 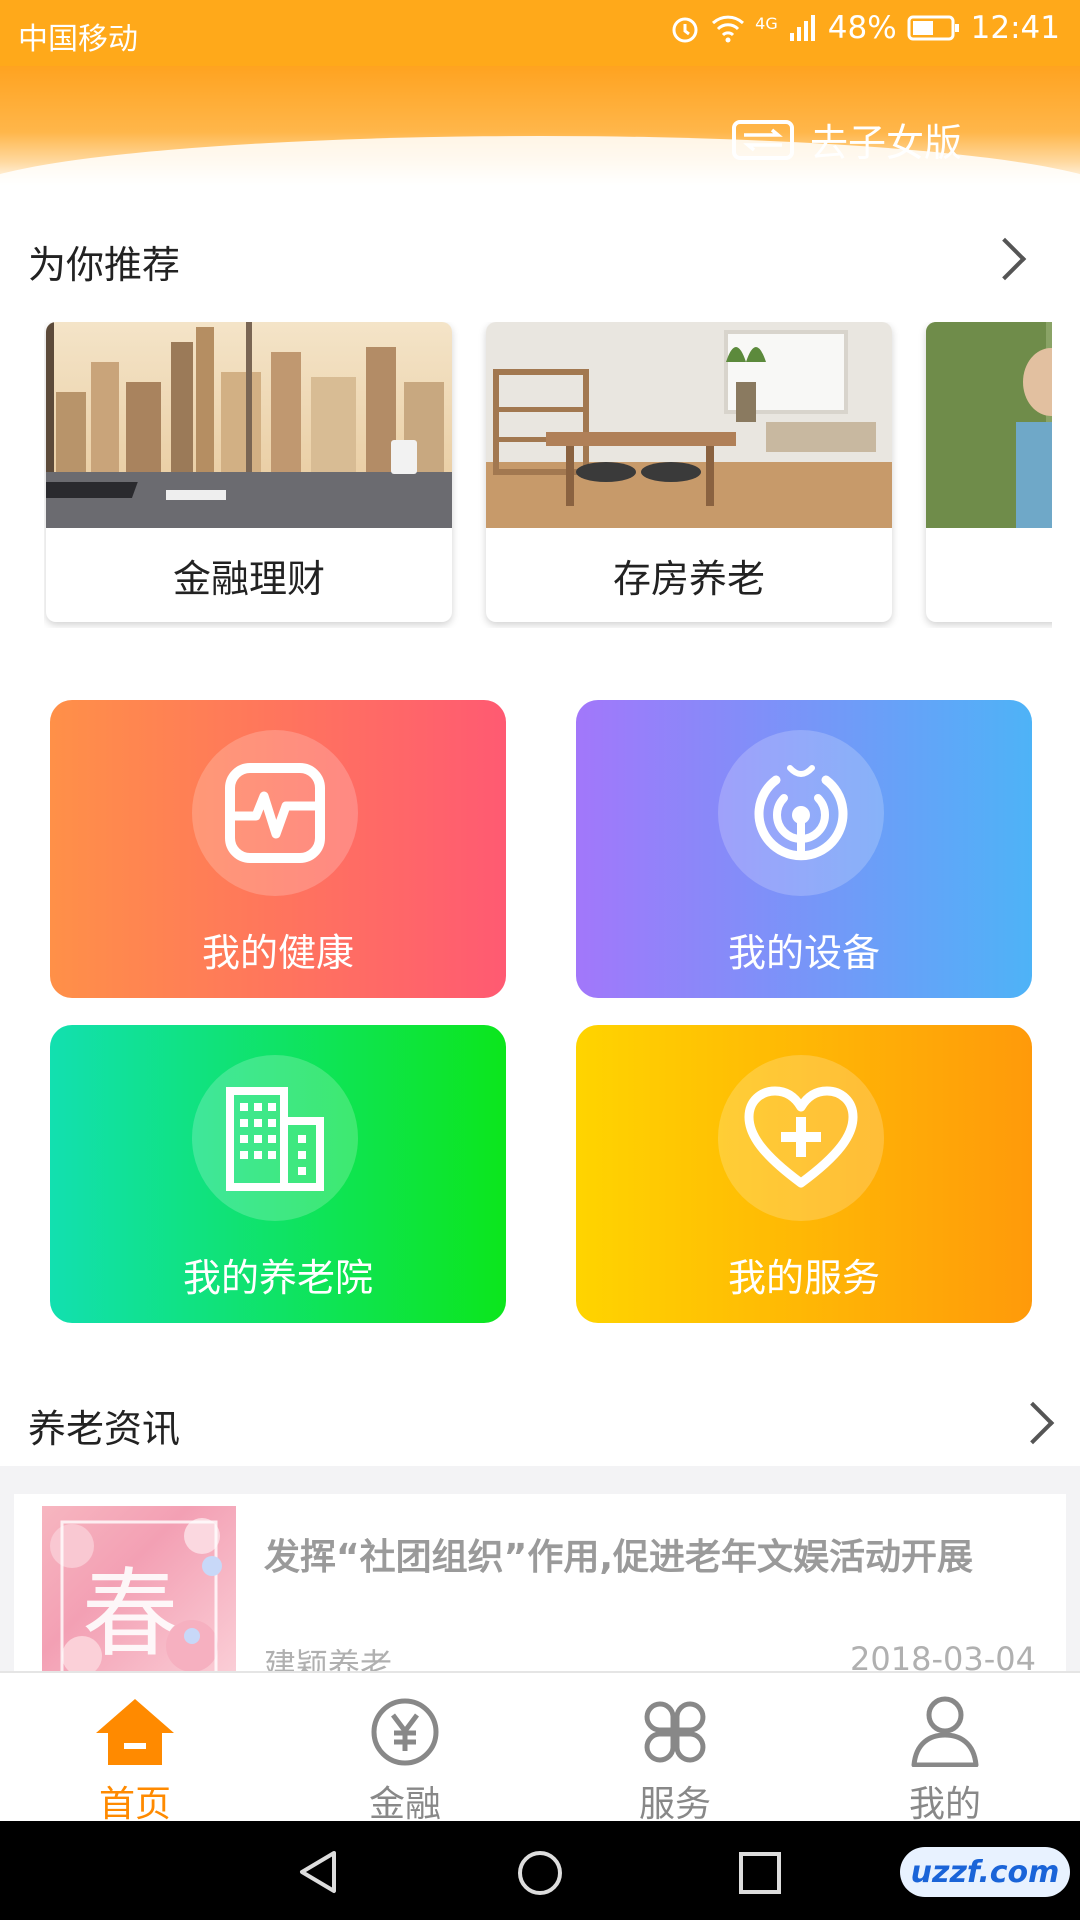 I want to click on nav-label: 我的, so click(x=944, y=1804).